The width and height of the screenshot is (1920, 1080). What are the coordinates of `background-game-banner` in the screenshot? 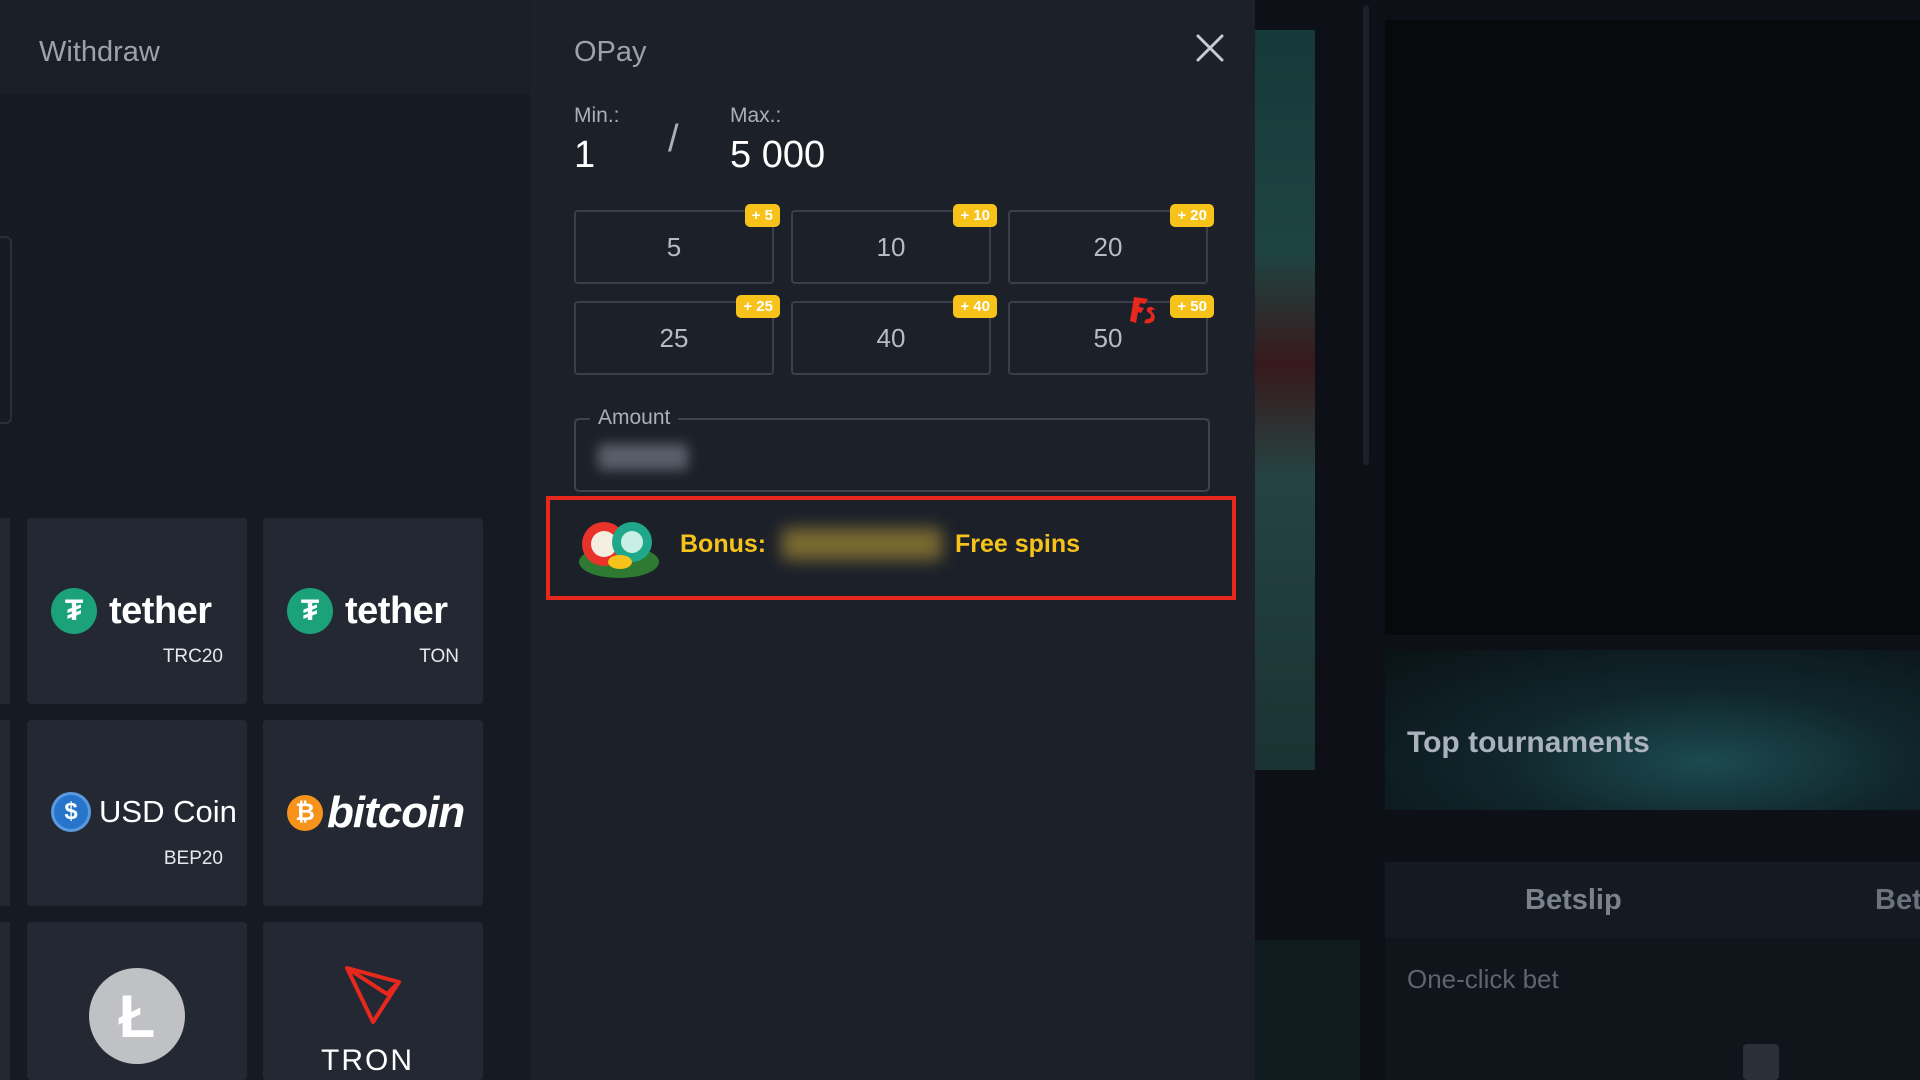 It's located at (1285, 400).